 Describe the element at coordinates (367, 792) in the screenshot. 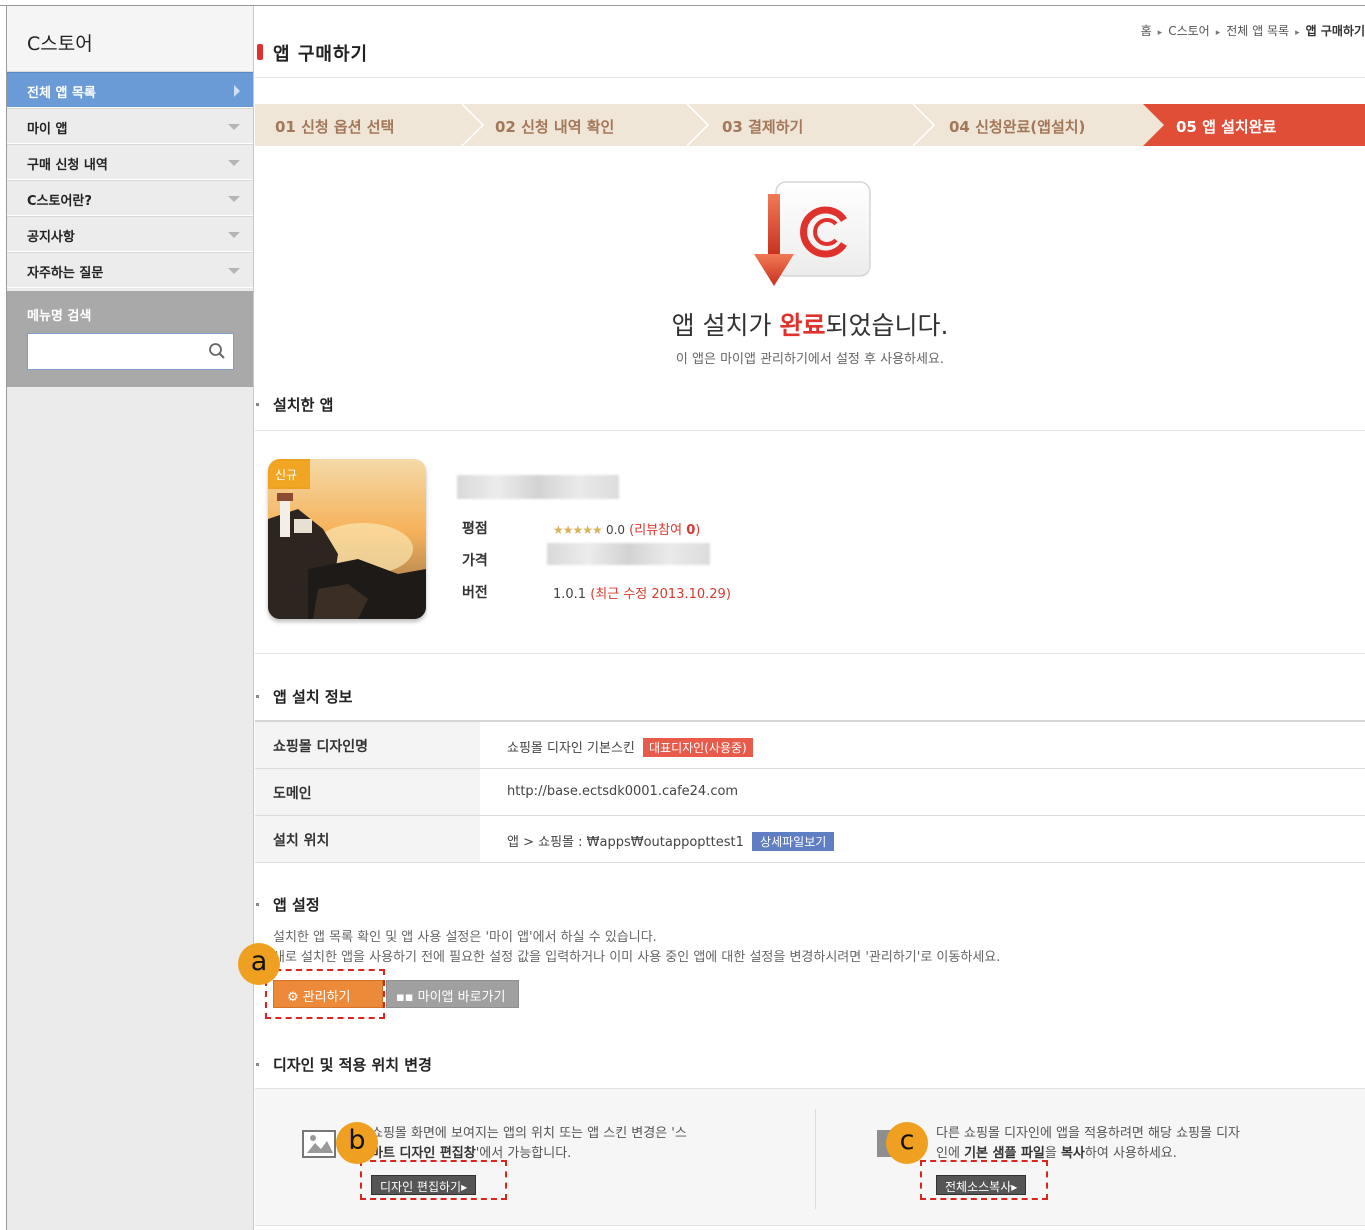

I see `row-label: 도메인` at that location.